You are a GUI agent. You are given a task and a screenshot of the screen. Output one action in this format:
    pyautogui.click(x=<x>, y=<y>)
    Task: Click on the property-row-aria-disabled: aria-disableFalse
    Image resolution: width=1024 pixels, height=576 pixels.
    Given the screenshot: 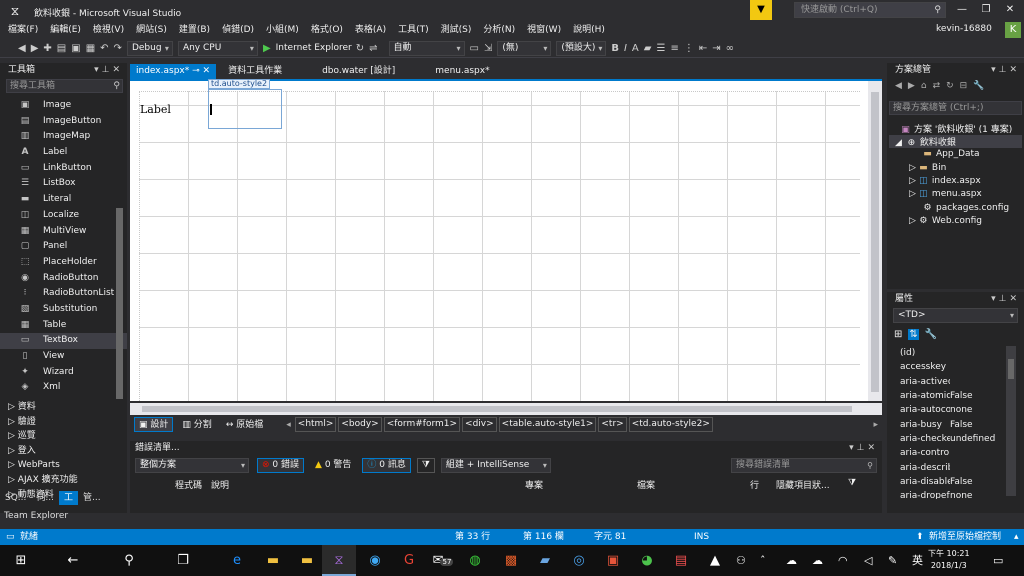 What is the action you would take?
    pyautogui.click(x=953, y=482)
    